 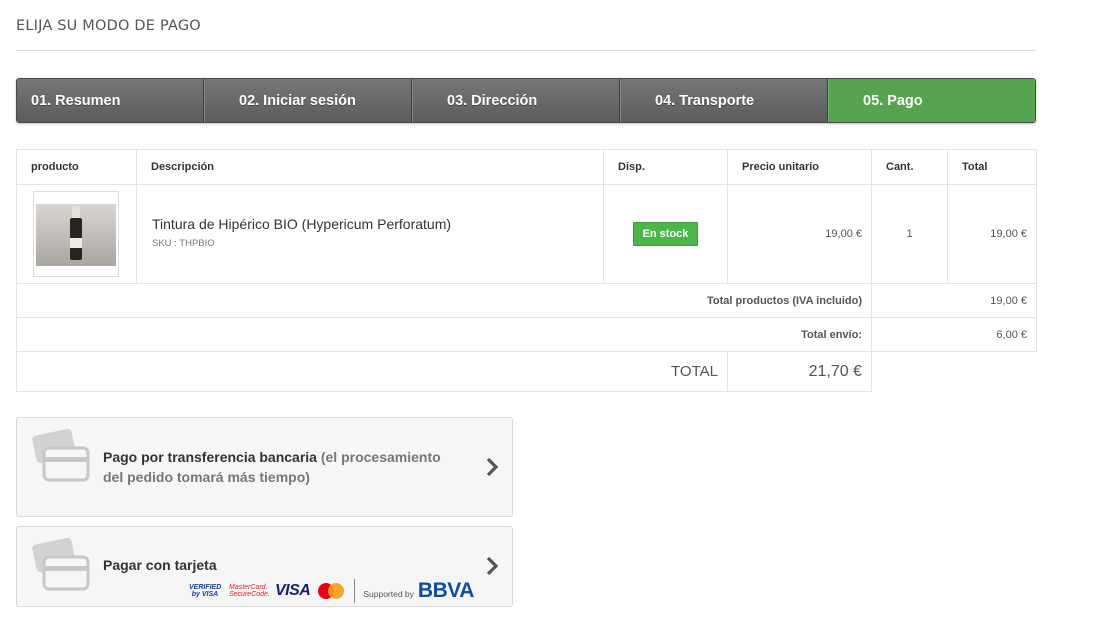 What do you see at coordinates (665, 167) in the screenshot?
I see `header-availability: Disp.` at bounding box center [665, 167].